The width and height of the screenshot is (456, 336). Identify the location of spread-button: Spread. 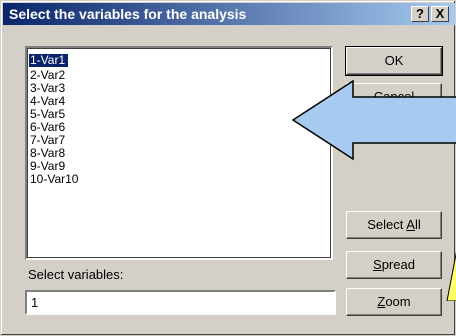
(394, 265).